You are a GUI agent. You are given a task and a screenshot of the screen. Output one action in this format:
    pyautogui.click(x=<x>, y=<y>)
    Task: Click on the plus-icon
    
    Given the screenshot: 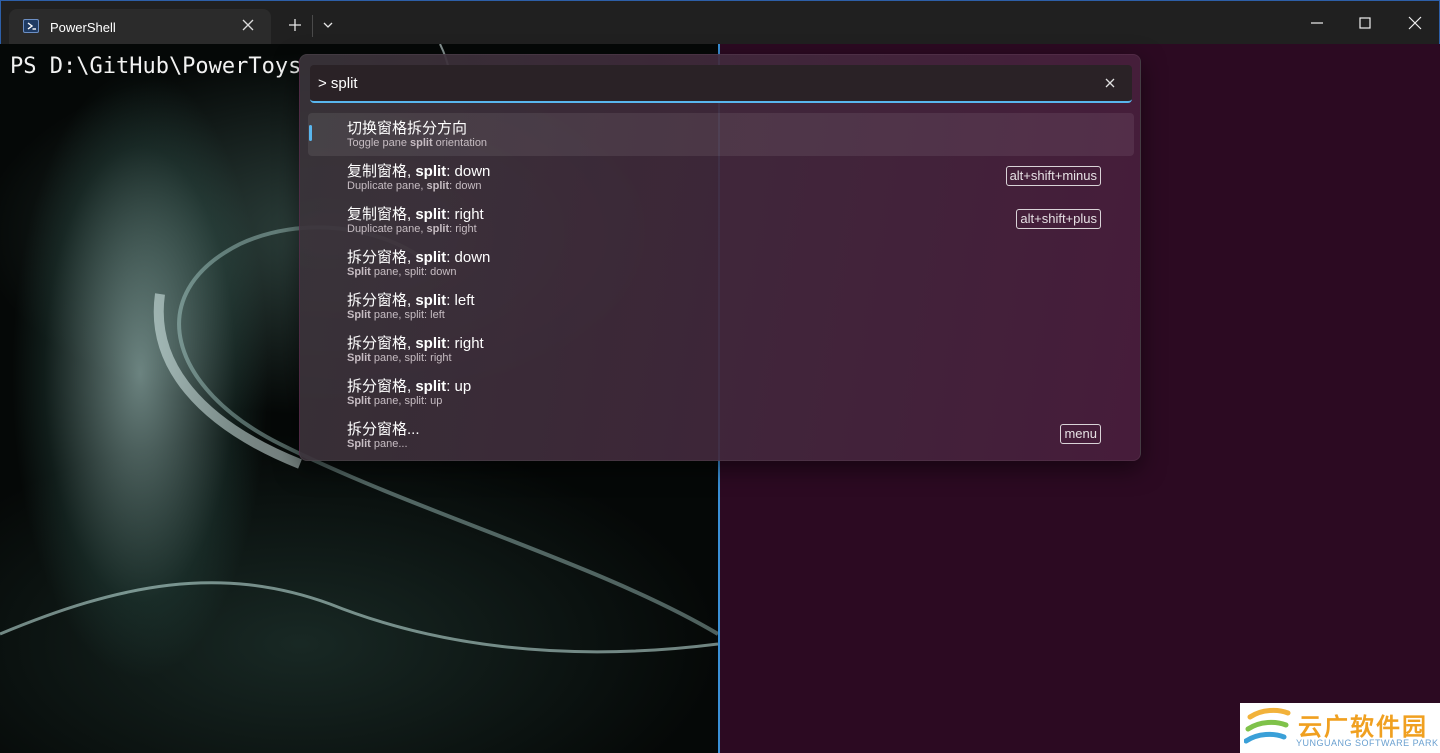 What is the action you would take?
    pyautogui.click(x=295, y=25)
    